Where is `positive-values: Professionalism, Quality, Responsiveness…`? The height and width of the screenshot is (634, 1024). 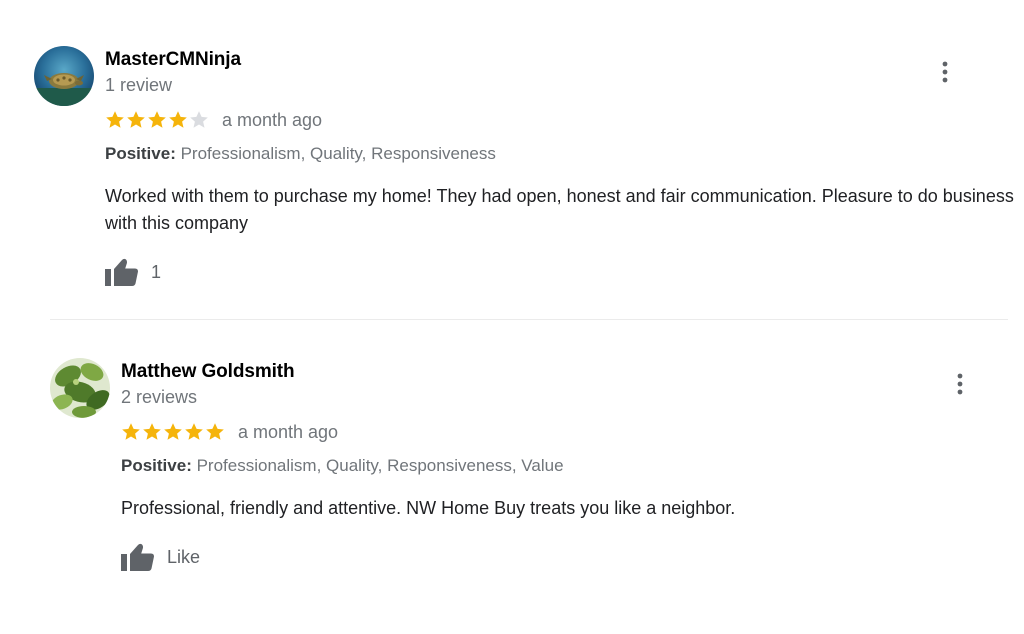
positive-values: Professionalism, Quality, Responsiveness… is located at coordinates (380, 465).